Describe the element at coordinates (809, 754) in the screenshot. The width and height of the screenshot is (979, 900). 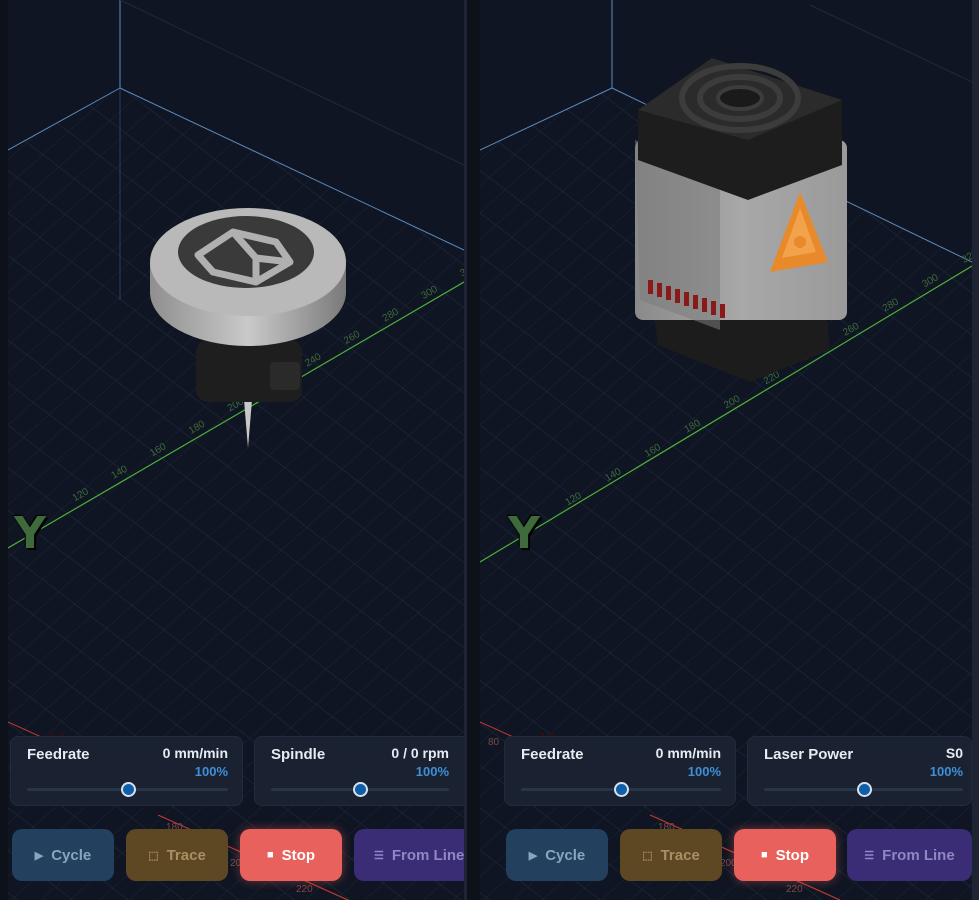
I see `laser-power-label: Laser Power` at that location.